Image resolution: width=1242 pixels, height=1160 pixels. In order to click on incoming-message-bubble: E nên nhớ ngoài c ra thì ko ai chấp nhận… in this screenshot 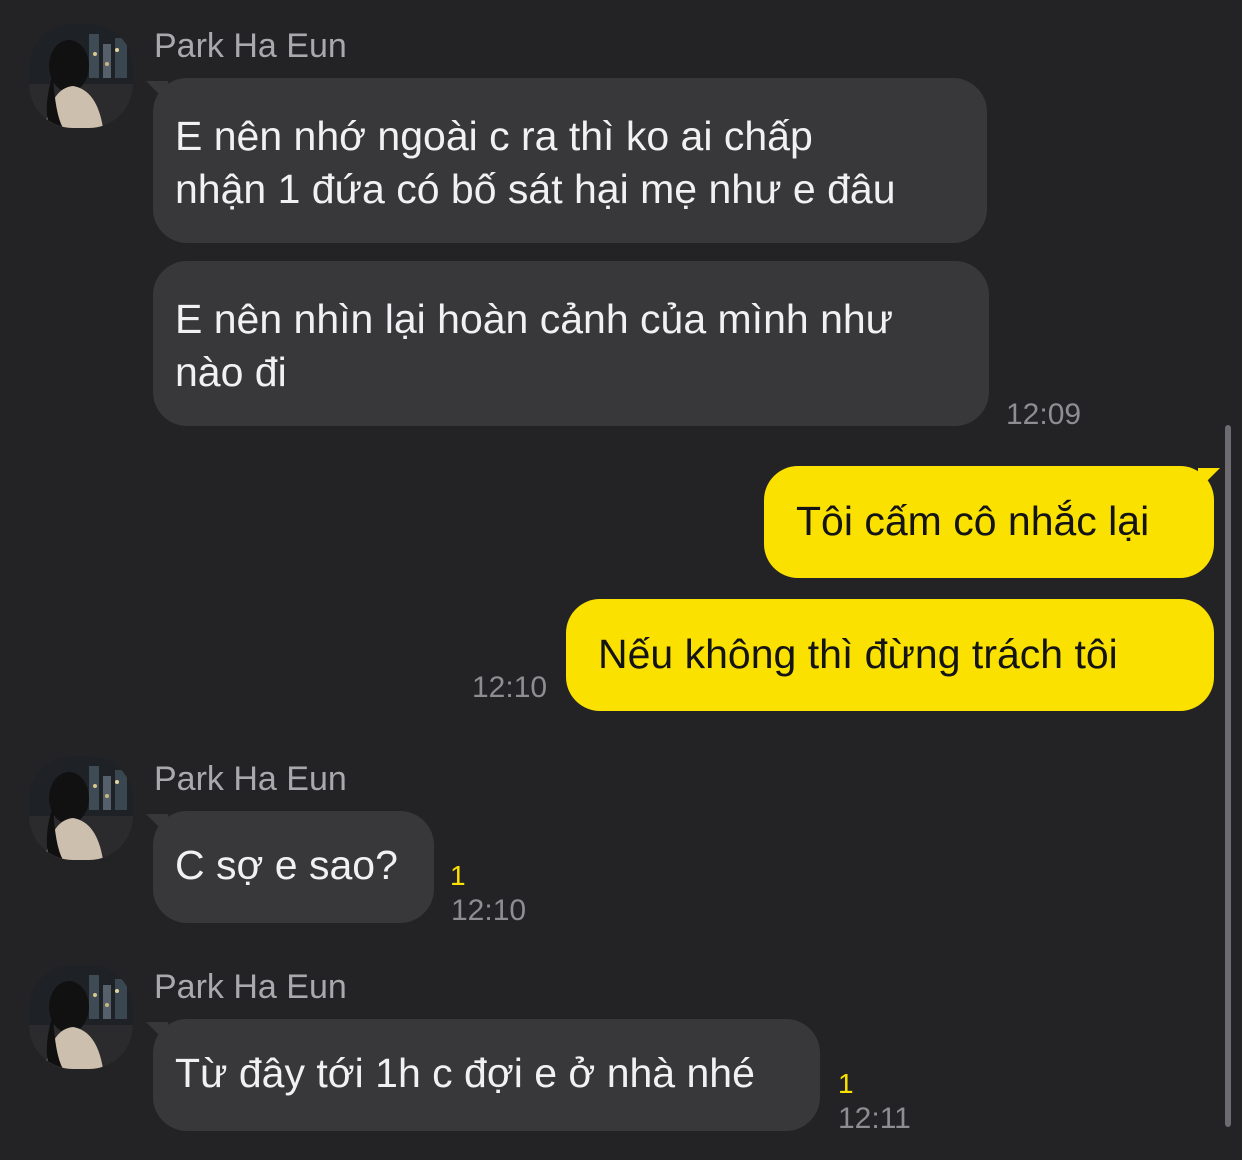, I will do `click(570, 160)`.